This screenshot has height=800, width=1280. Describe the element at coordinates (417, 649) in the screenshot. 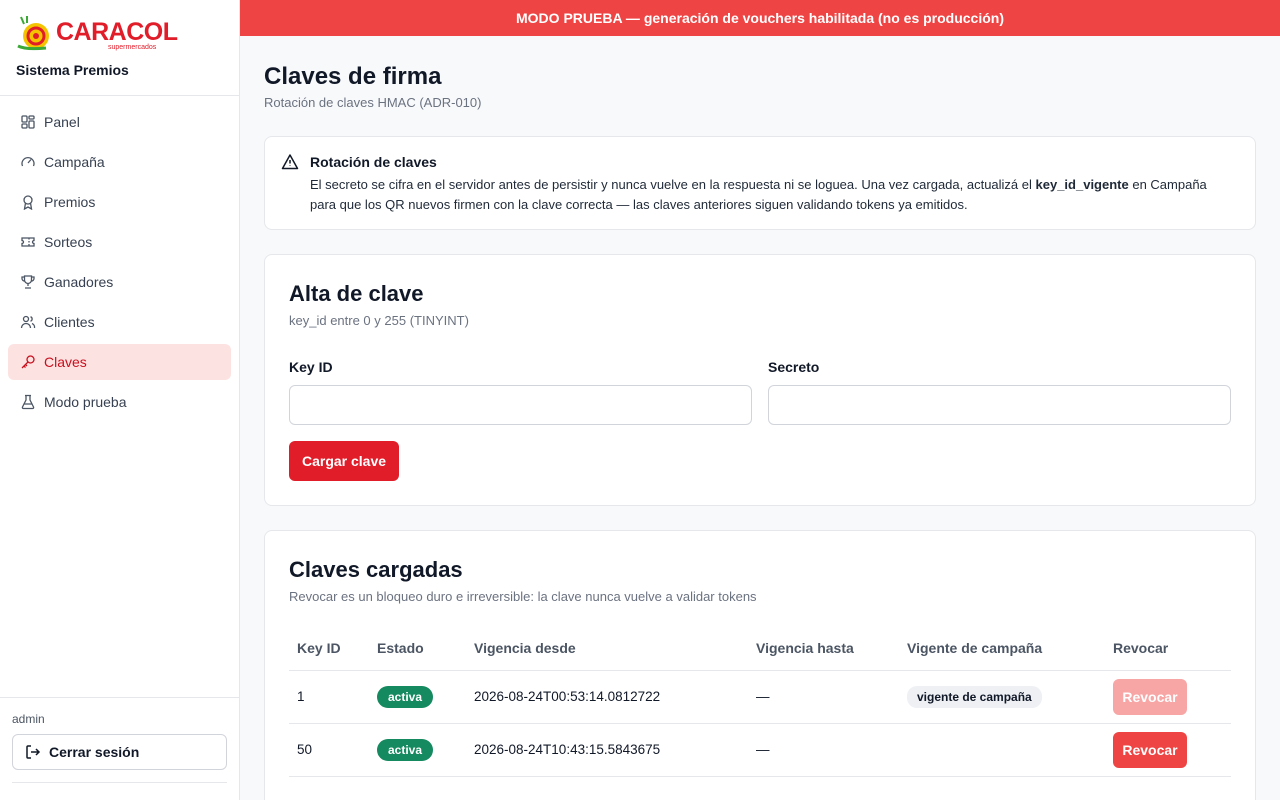

I see `column-header: Estado` at that location.